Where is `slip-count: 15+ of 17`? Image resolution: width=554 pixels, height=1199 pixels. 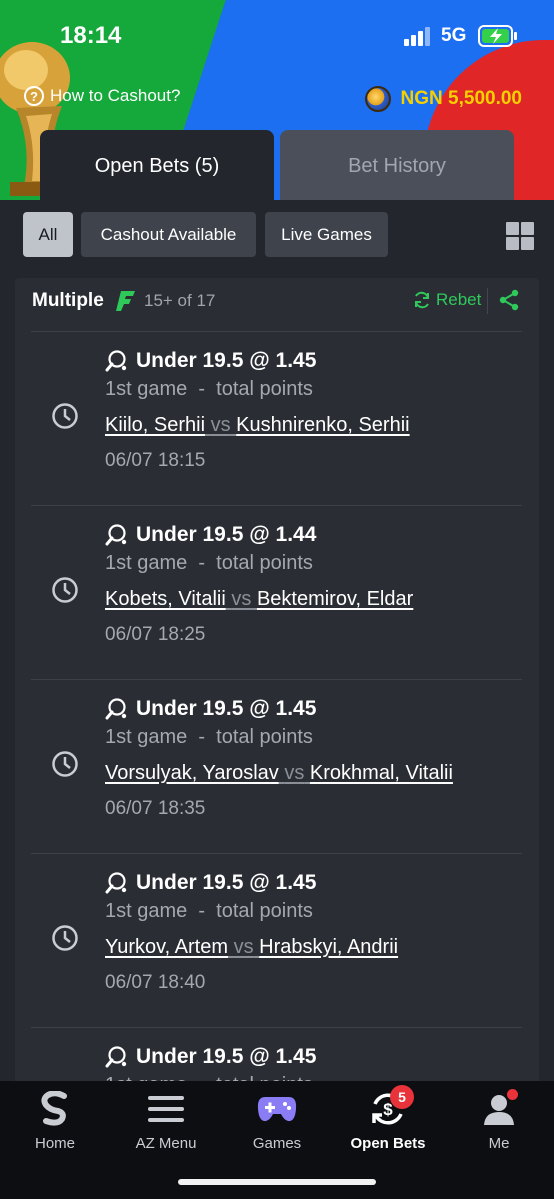 slip-count: 15+ of 17 is located at coordinates (180, 300).